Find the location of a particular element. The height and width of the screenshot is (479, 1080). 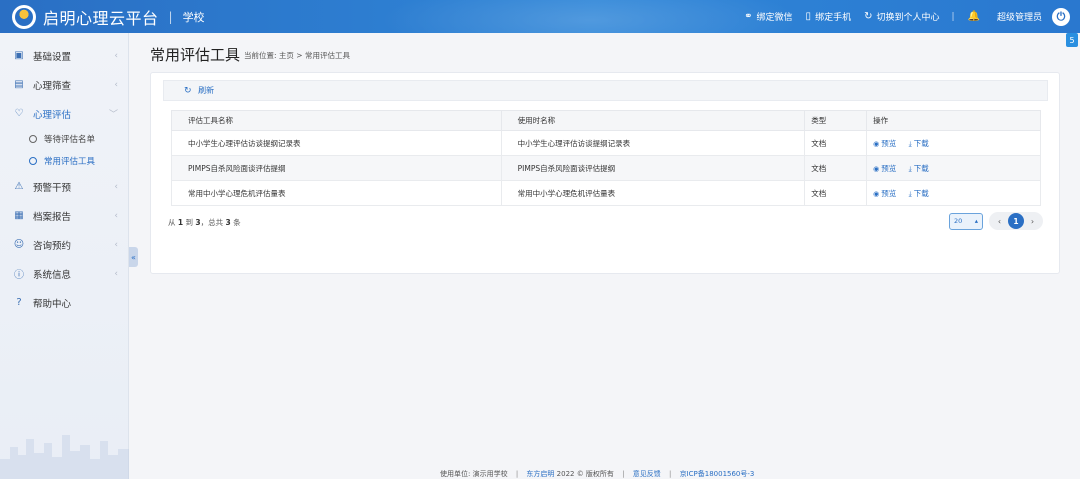

breadcrumb: 当前位置: 主页 > 常用评估工具 is located at coordinates (297, 55).